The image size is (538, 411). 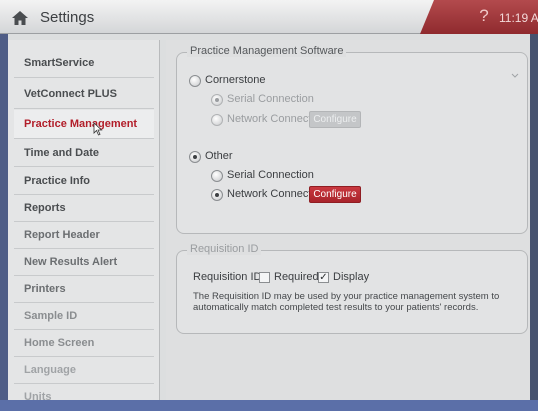 I want to click on page-title: Settings, so click(x=67, y=17).